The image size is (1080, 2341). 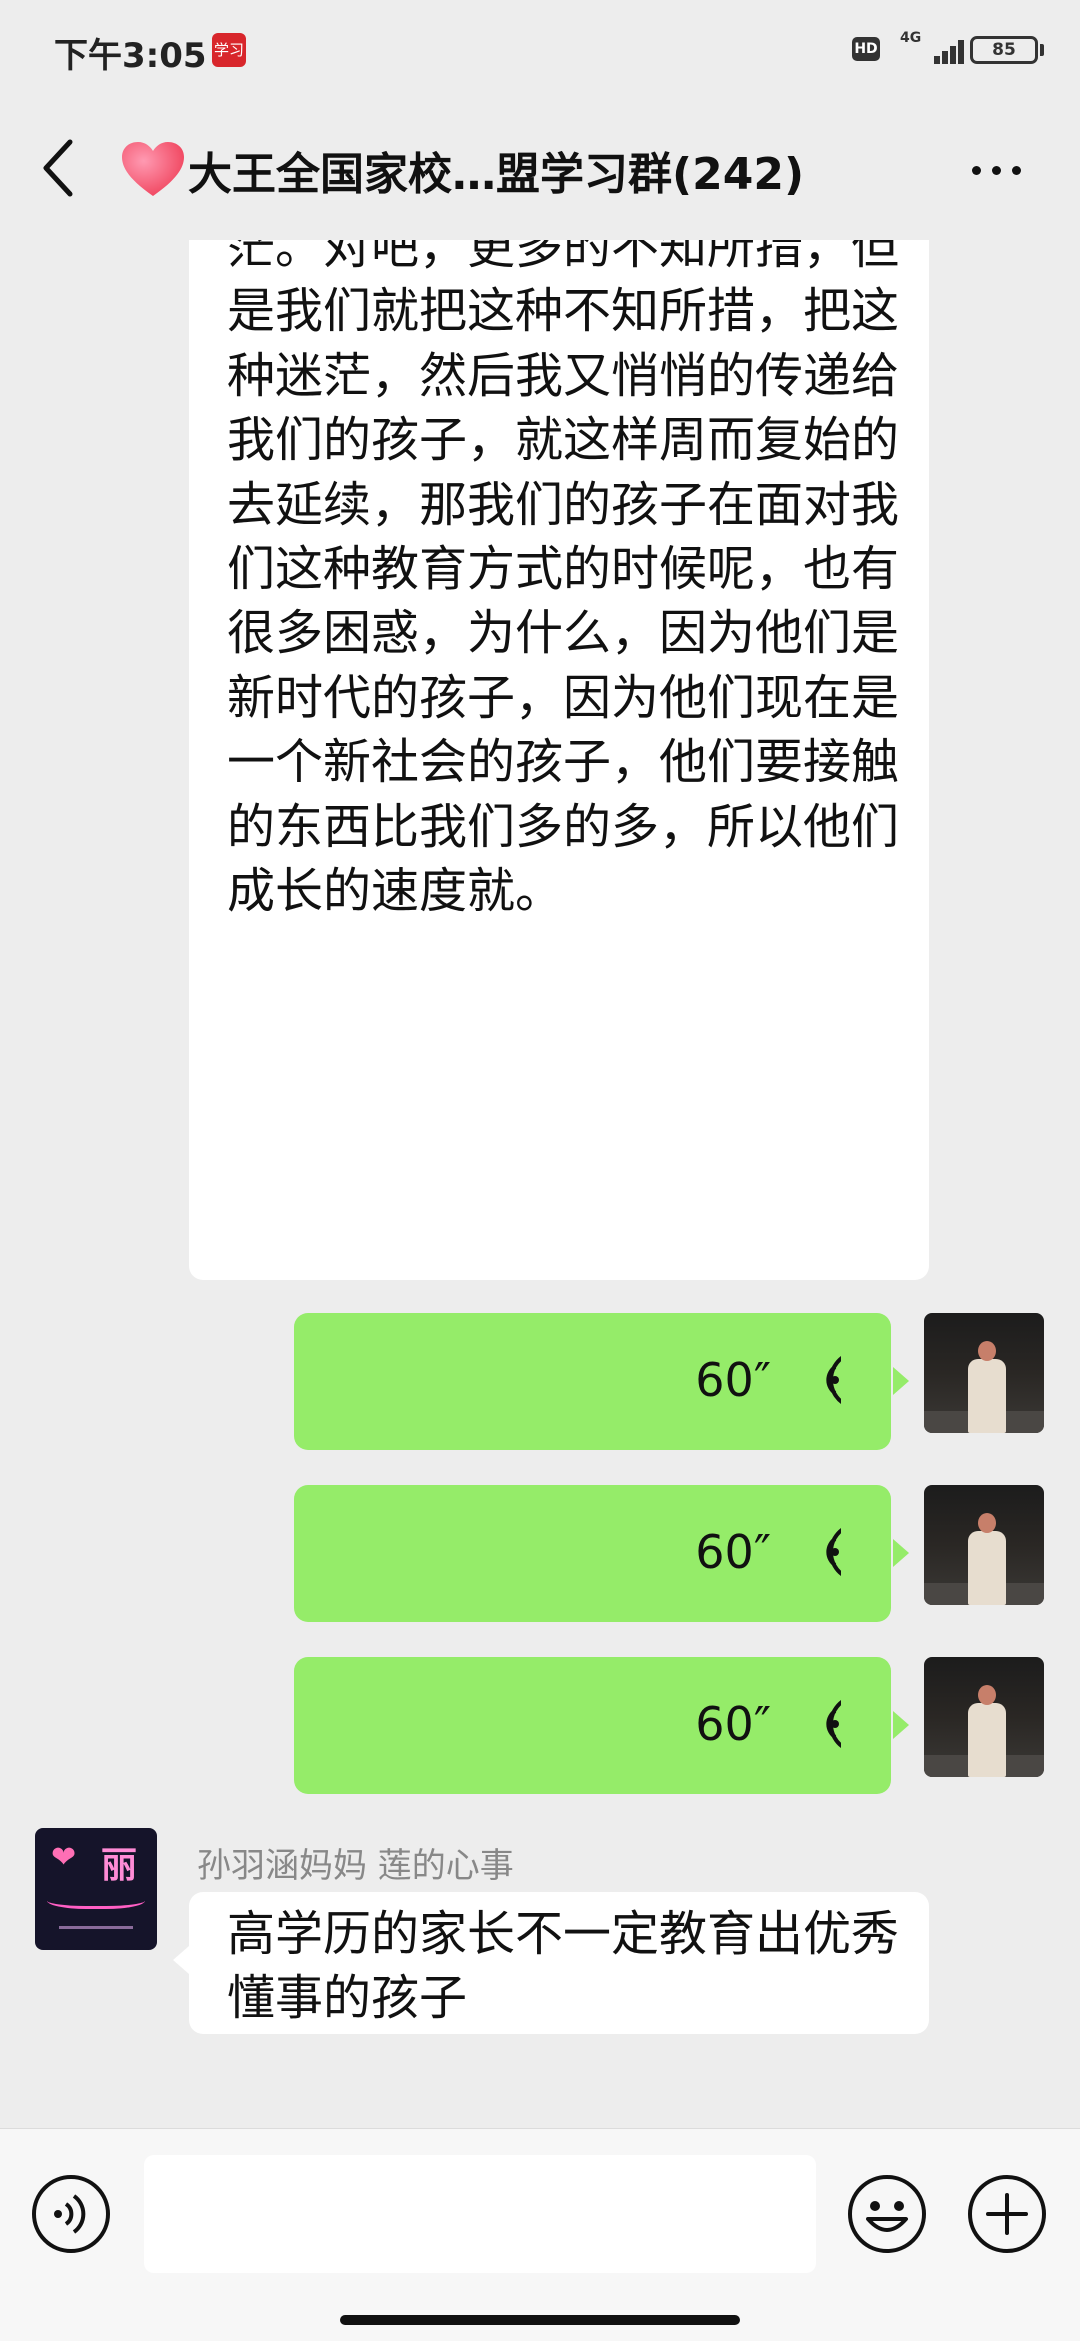 What do you see at coordinates (540, 2320) in the screenshot?
I see `home-indicator` at bounding box center [540, 2320].